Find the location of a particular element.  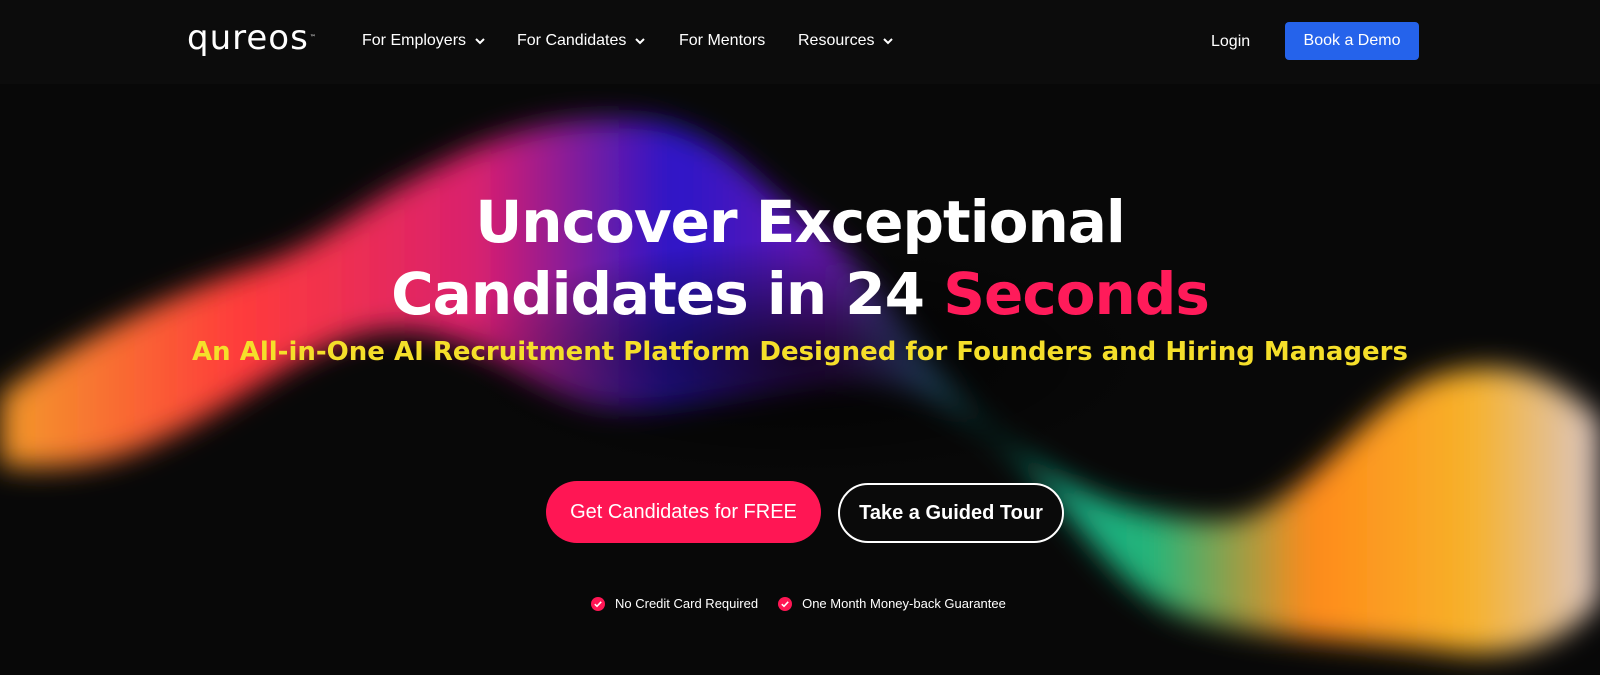

nav-item-label: Resources is located at coordinates (836, 40).